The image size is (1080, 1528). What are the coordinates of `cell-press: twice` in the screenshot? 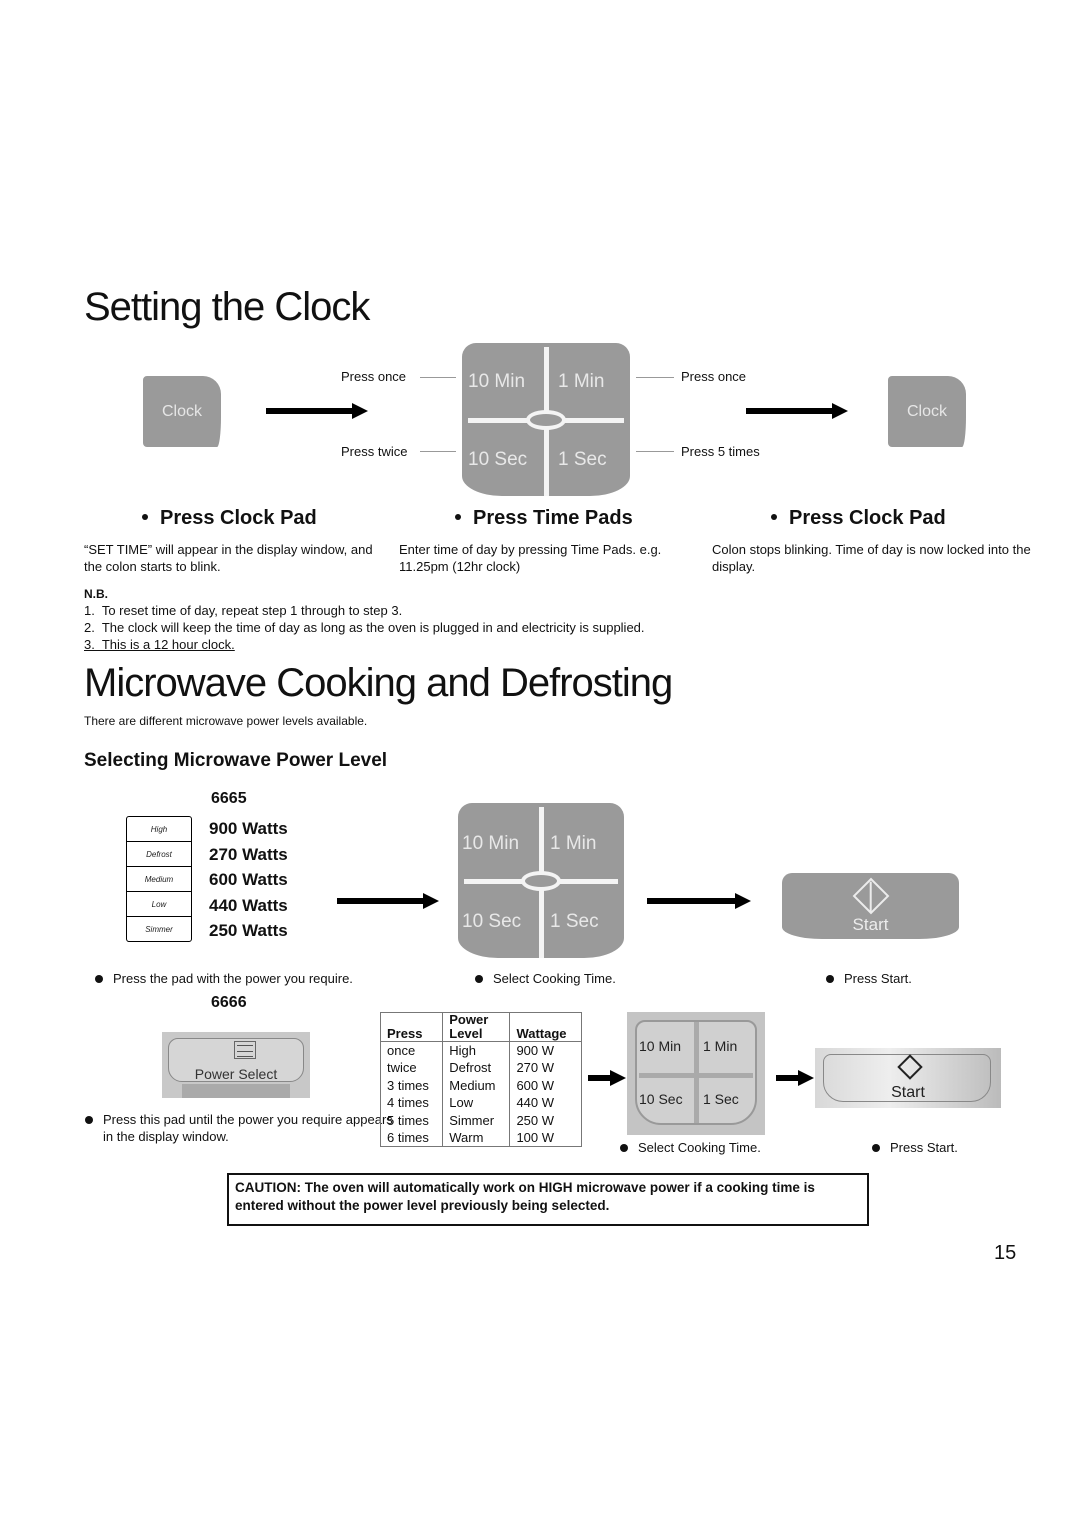 It's located at (402, 1068).